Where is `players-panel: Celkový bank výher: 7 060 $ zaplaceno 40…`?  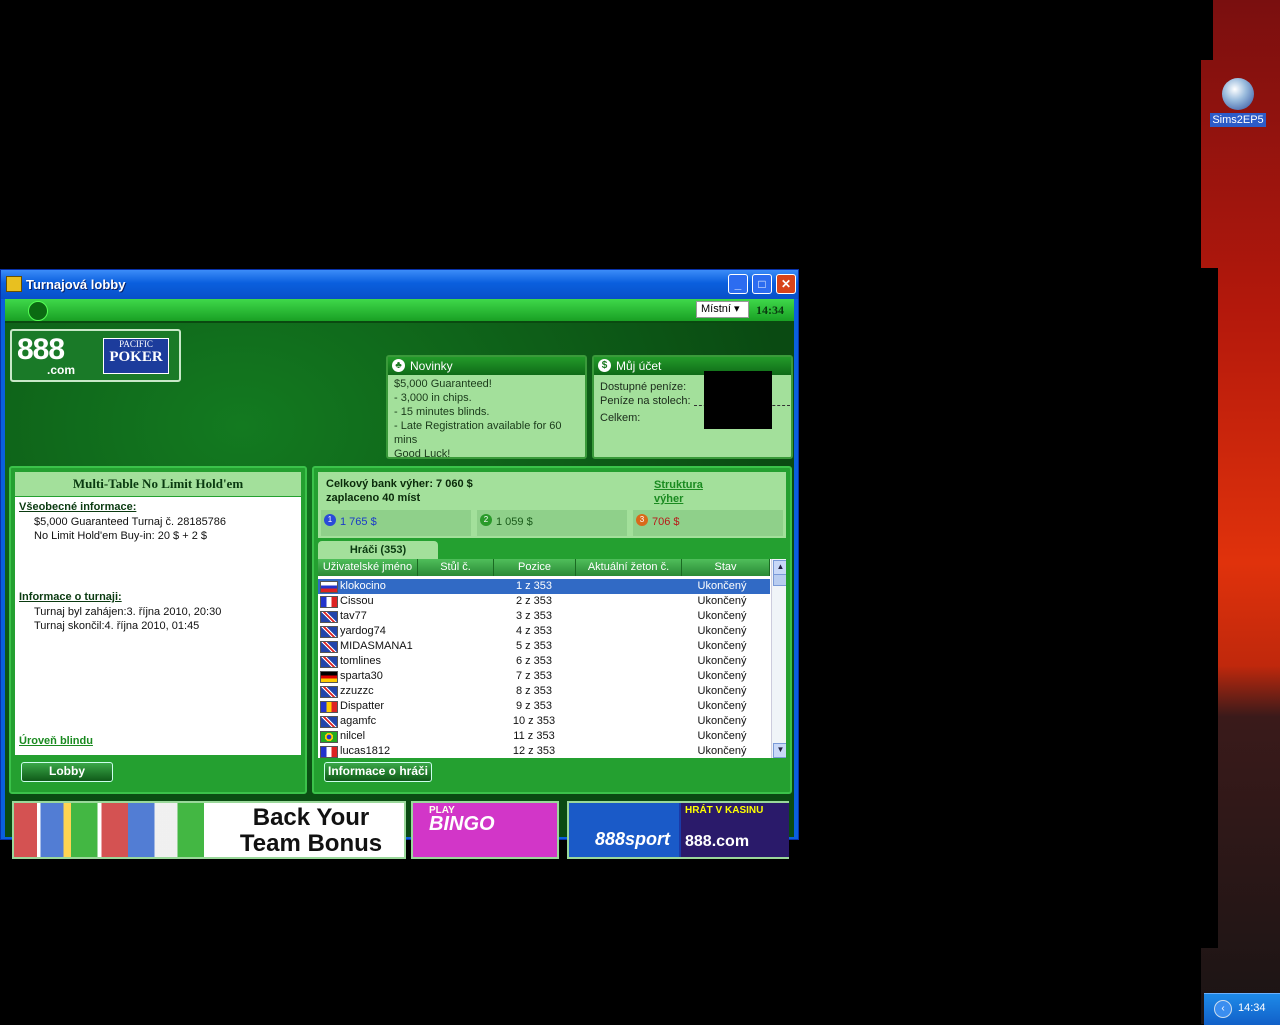 players-panel: Celkový bank výher: 7 060 $ zaplaceno 40… is located at coordinates (552, 630).